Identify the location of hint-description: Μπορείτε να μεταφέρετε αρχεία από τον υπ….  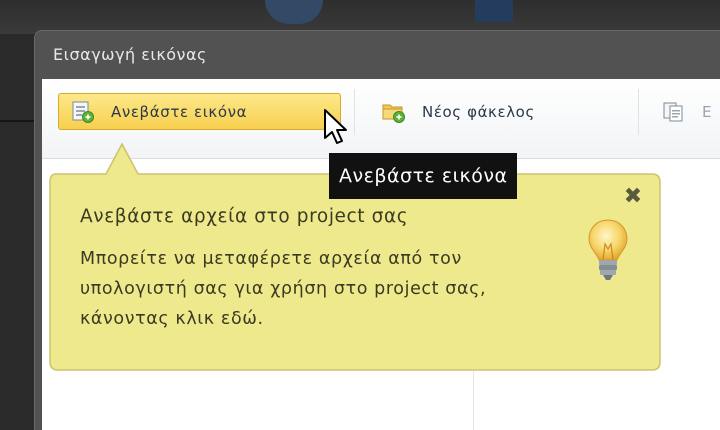
(283, 289).